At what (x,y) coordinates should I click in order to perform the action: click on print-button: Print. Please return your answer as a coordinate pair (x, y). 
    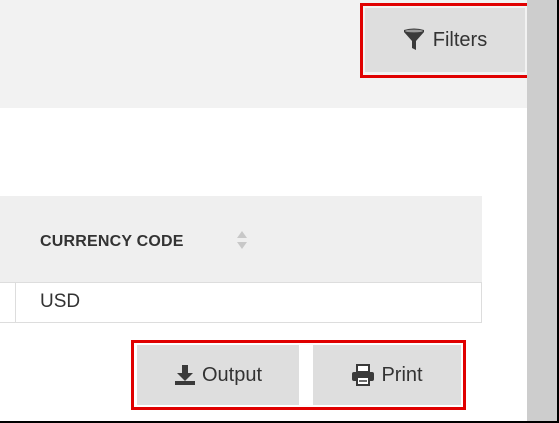
    Looking at the image, I should click on (387, 375).